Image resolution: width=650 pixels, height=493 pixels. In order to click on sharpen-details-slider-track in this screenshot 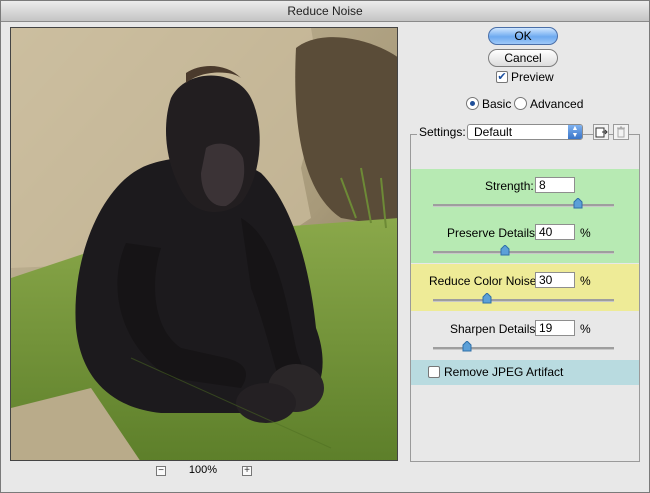, I will do `click(523, 346)`.